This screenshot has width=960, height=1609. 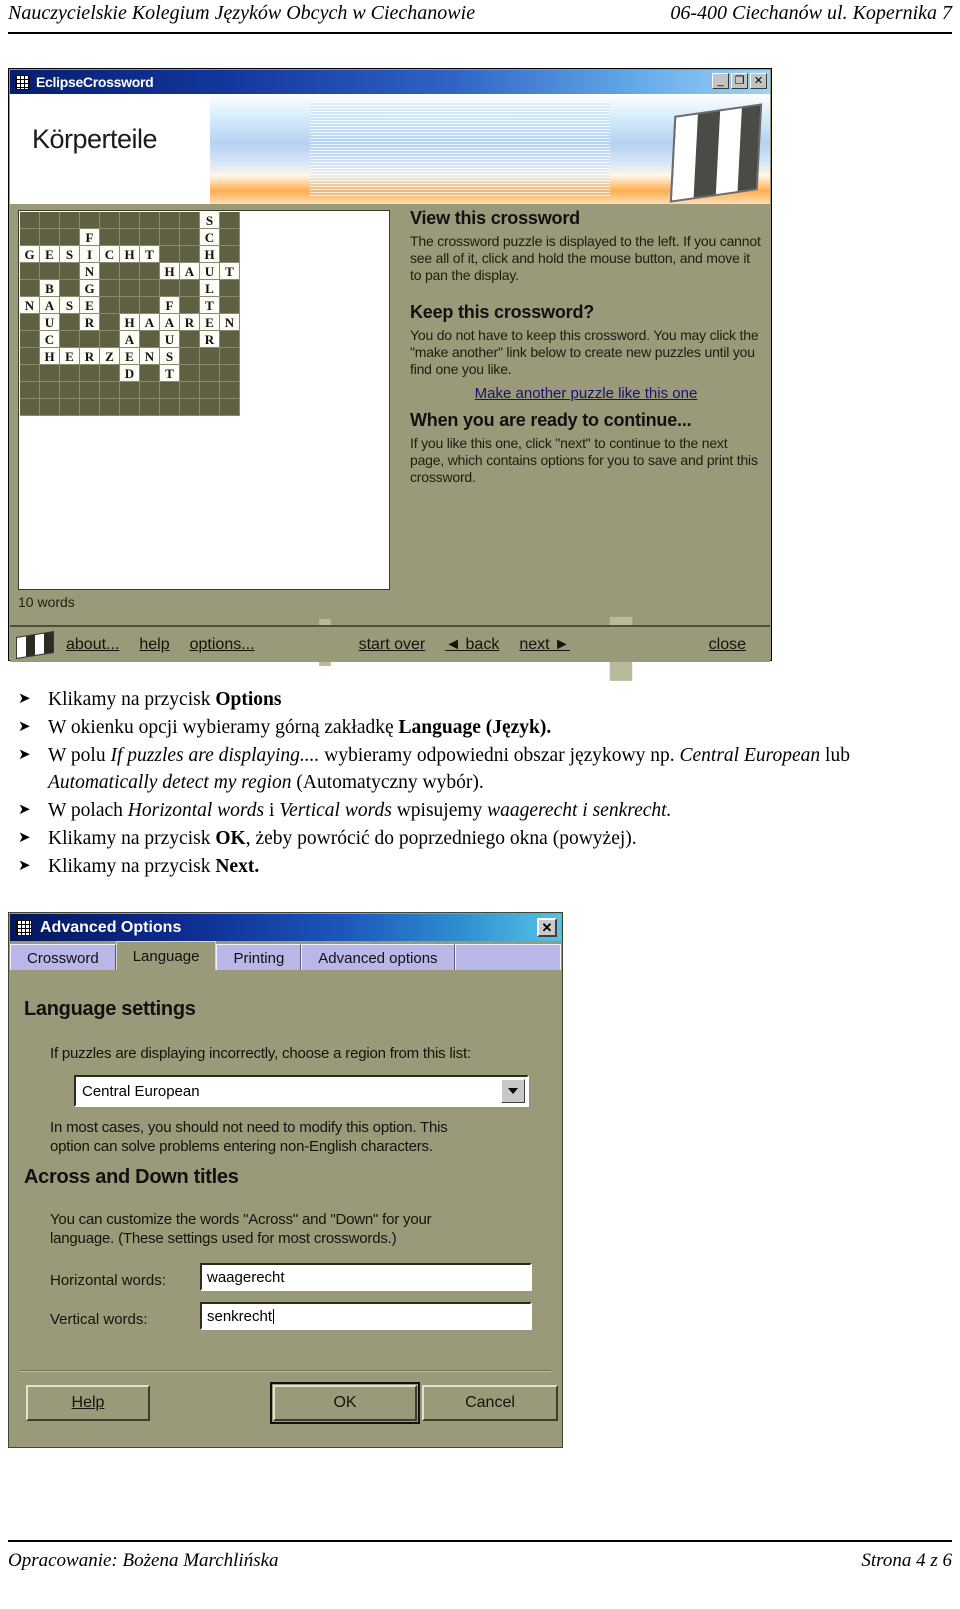 I want to click on word-count-label: 10 words, so click(x=46, y=602).